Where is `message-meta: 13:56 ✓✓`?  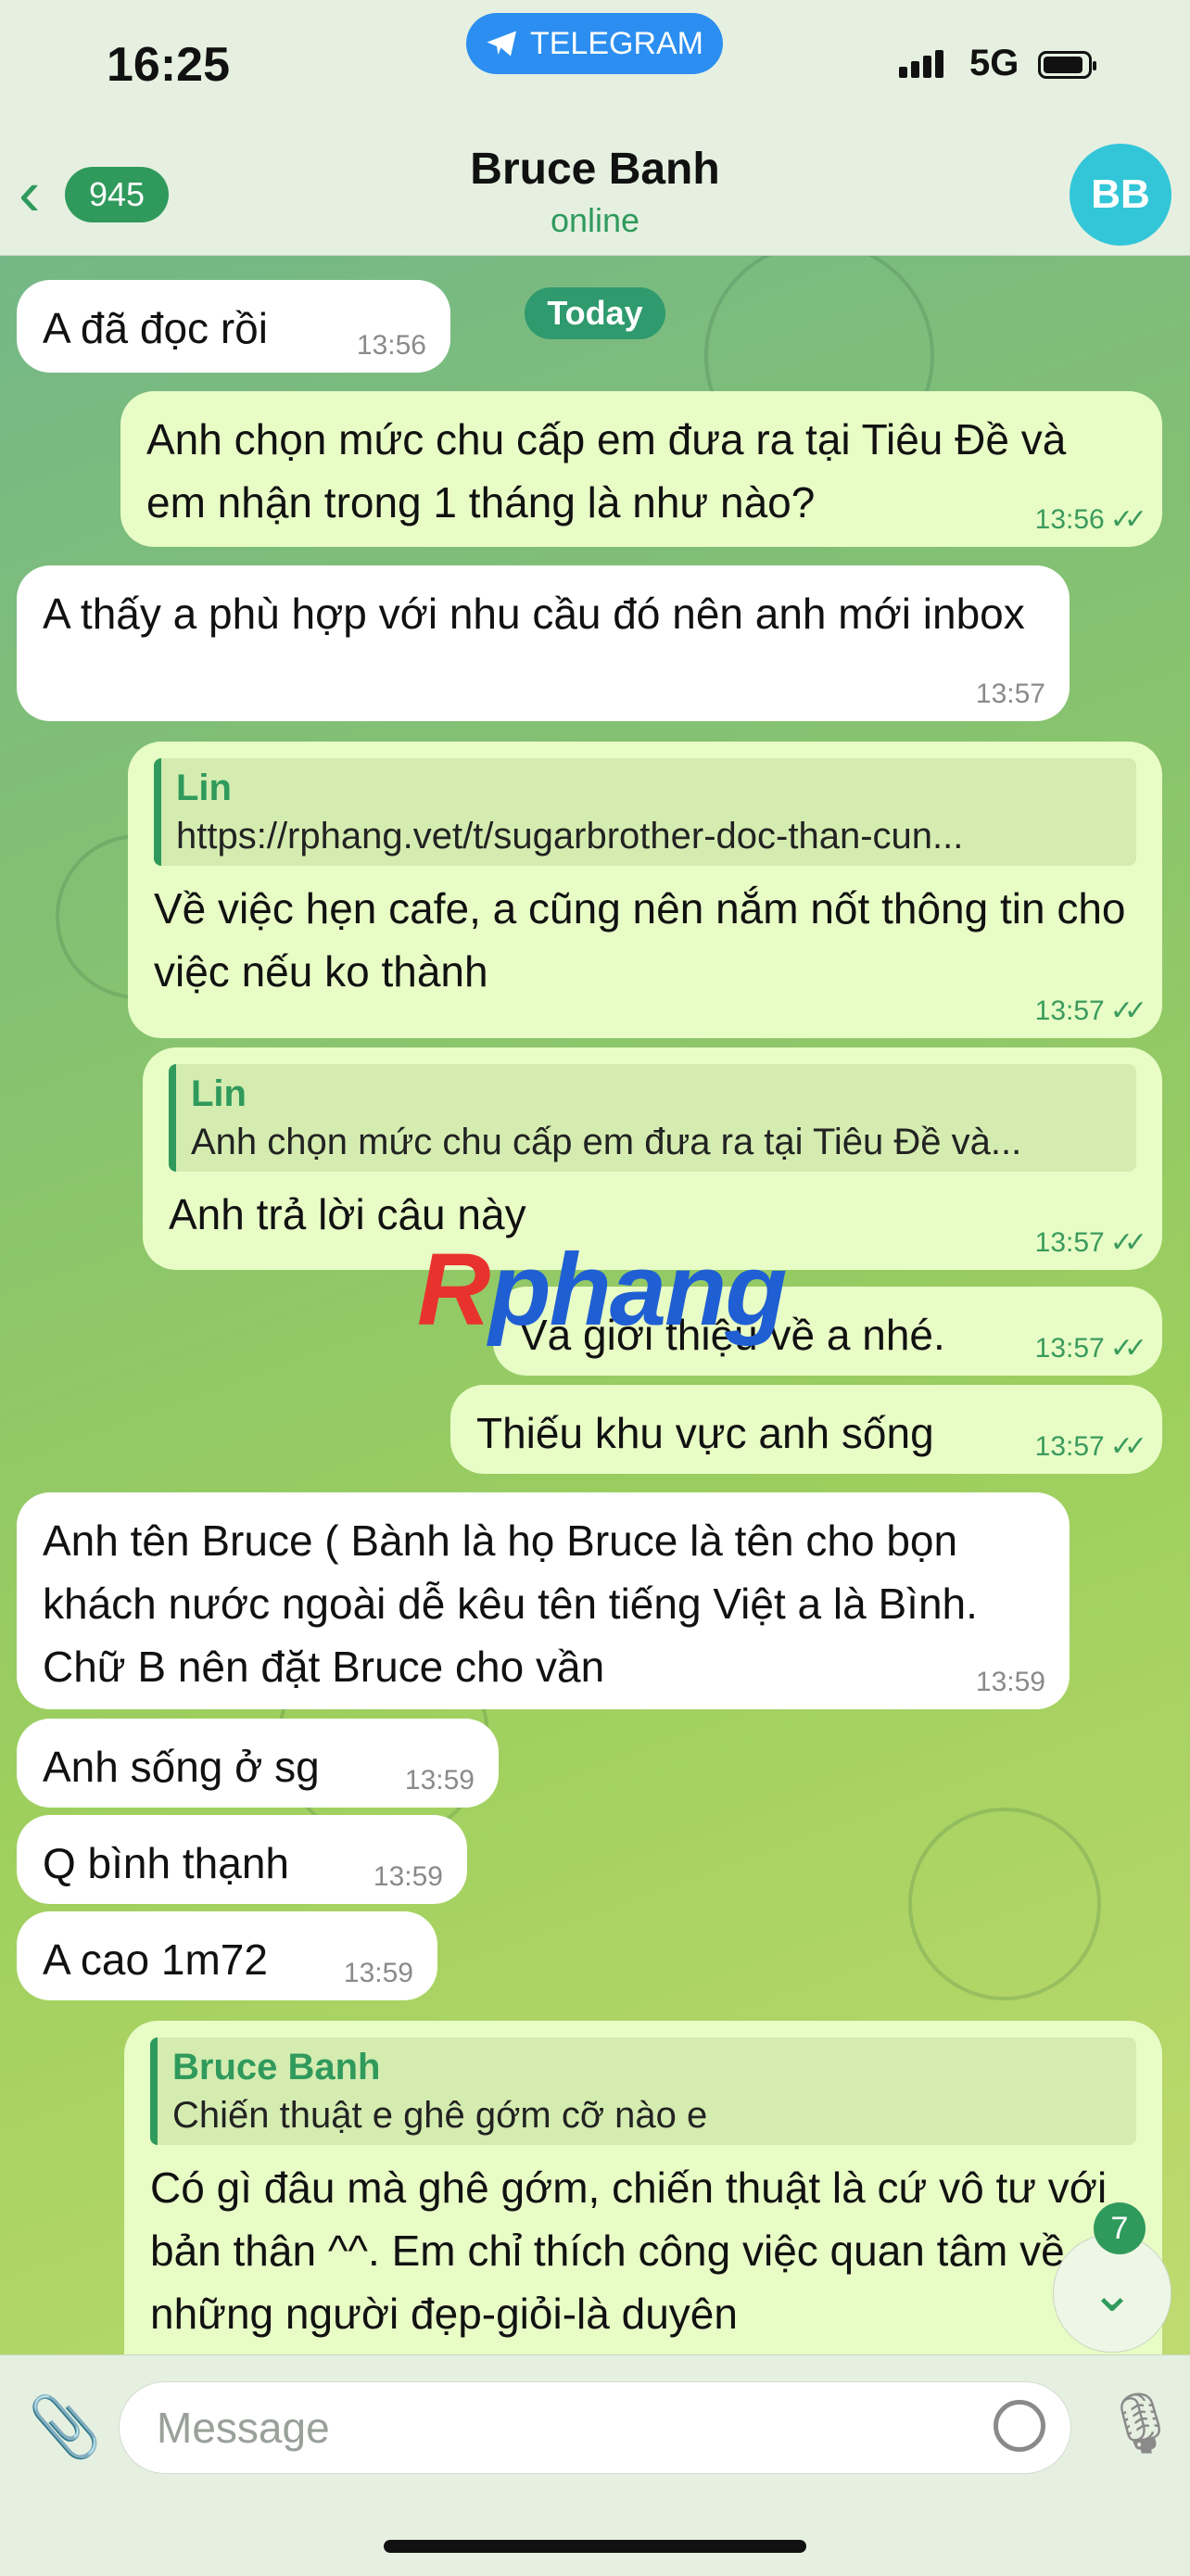
message-meta: 13:56 ✓✓ is located at coordinates (1090, 519).